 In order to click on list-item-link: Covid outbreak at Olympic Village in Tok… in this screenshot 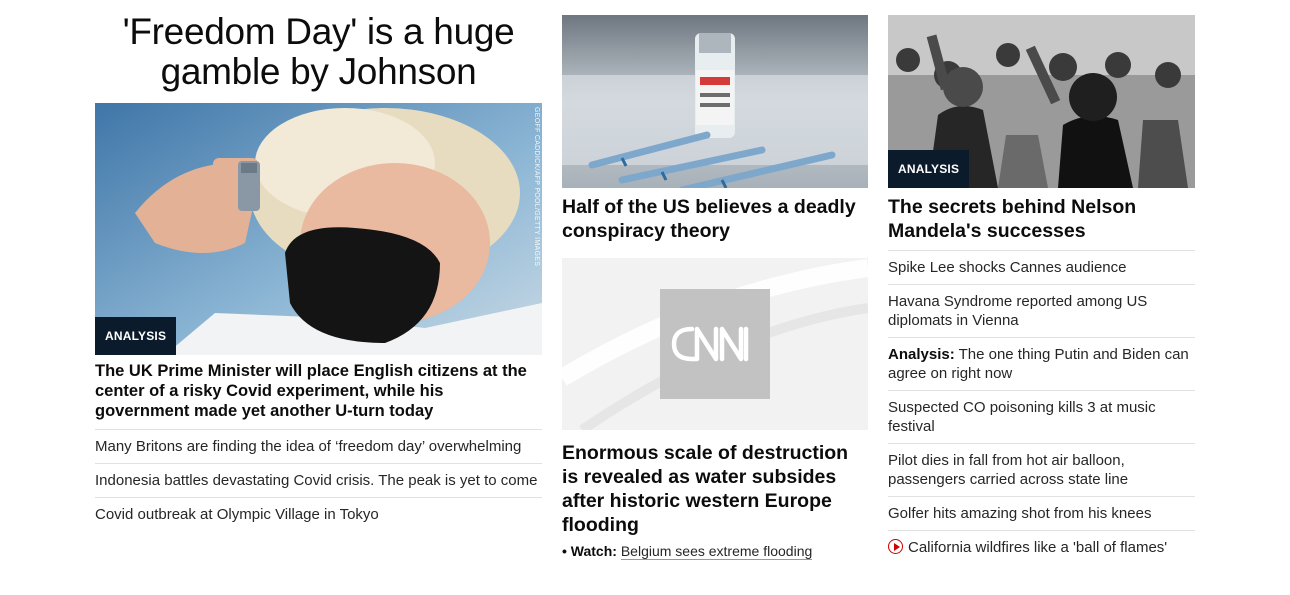, I will do `click(237, 514)`.